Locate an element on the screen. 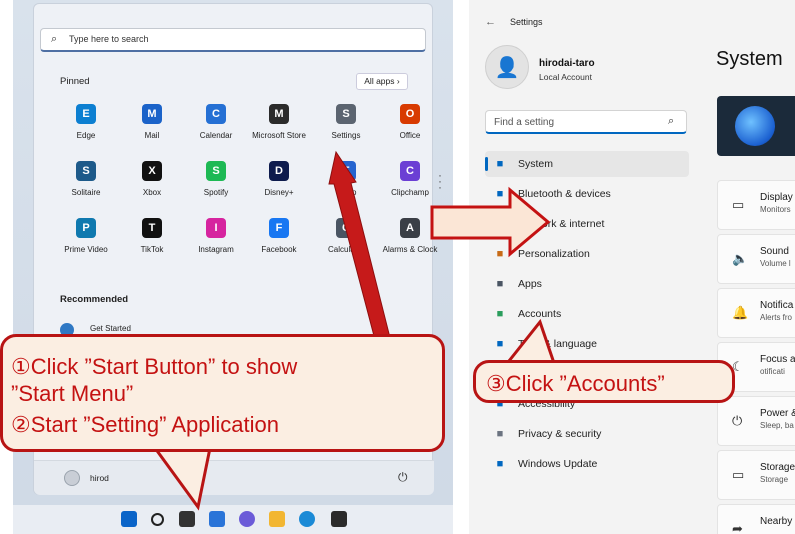  callout-left-pointer is located at coordinates (182, 478).